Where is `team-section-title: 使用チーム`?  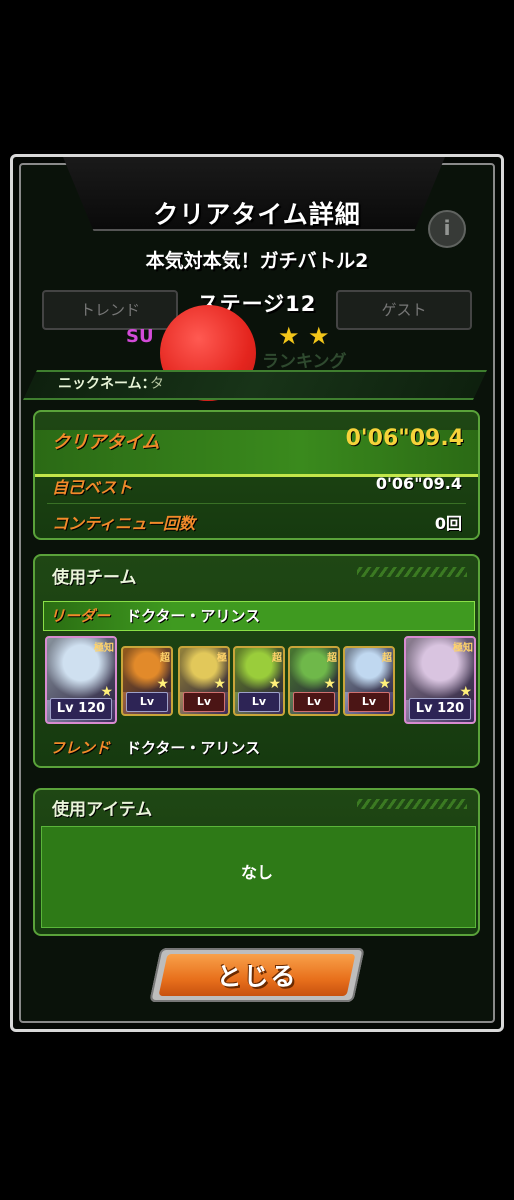
team-section-title: 使用チーム is located at coordinates (94, 578).